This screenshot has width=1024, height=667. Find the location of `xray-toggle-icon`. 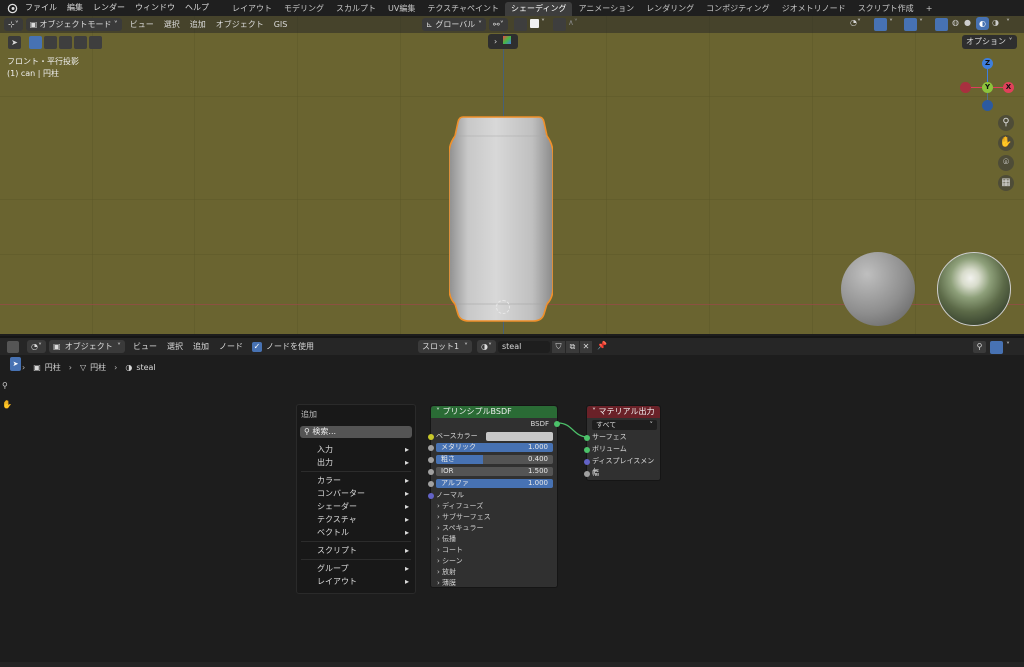

xray-toggle-icon is located at coordinates (941, 24).